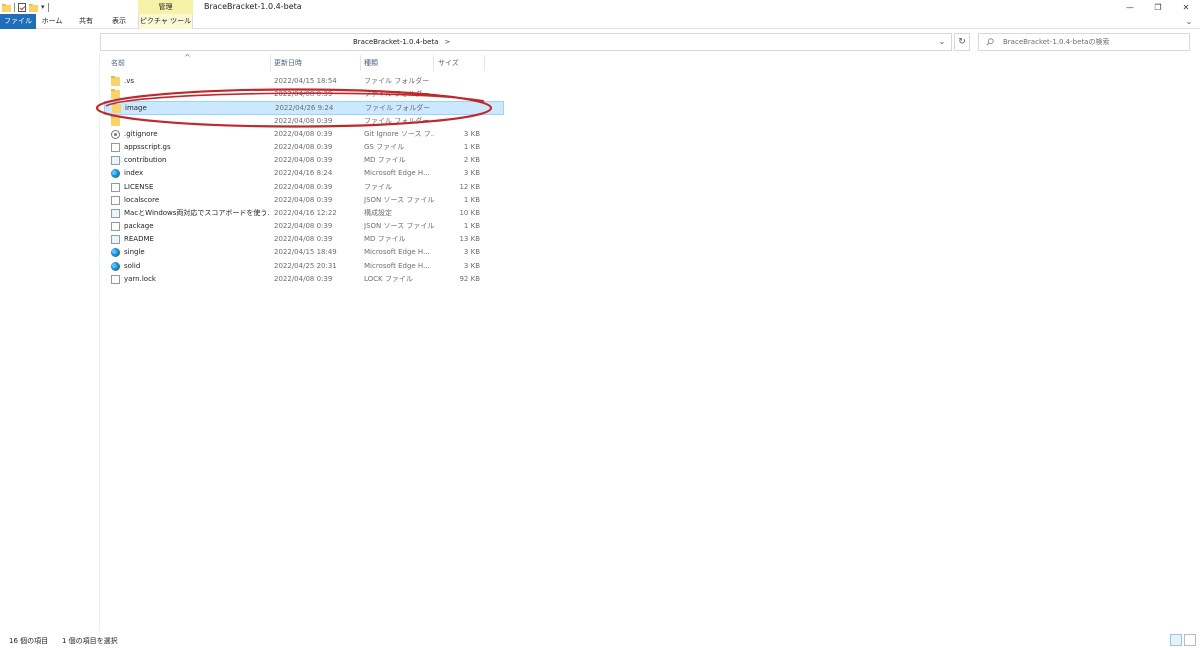 This screenshot has width=1200, height=648. Describe the element at coordinates (385, 239) in the screenshot. I see `file-type: MD ファイル` at that location.